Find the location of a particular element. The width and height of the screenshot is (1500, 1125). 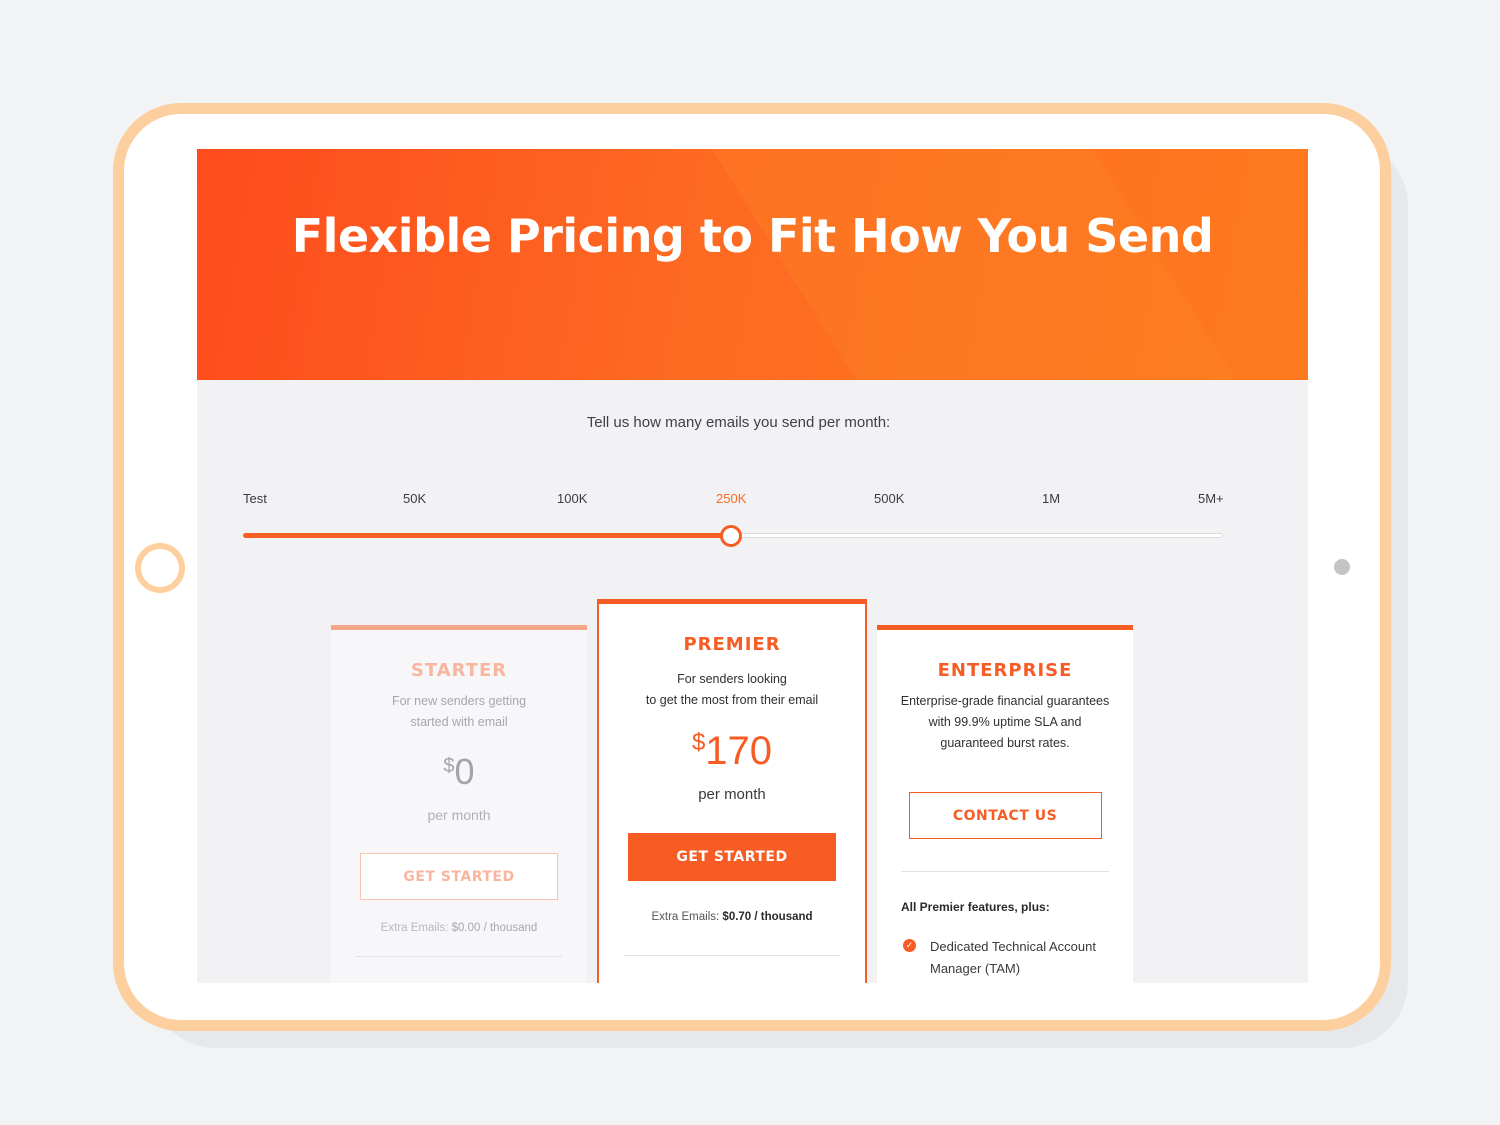

tablet-camera-icon is located at coordinates (1342, 567).